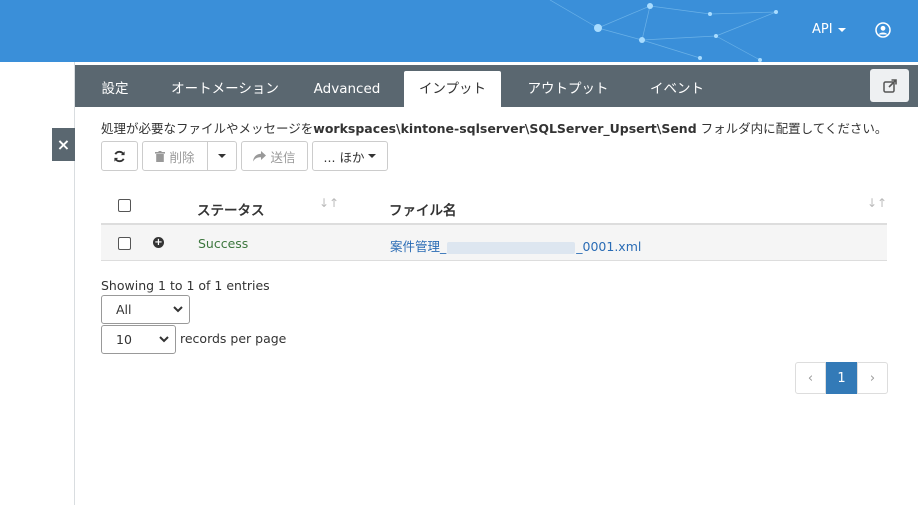 The width and height of the screenshot is (918, 505). Describe the element at coordinates (568, 89) in the screenshot. I see `tab-output: アウトプット` at that location.